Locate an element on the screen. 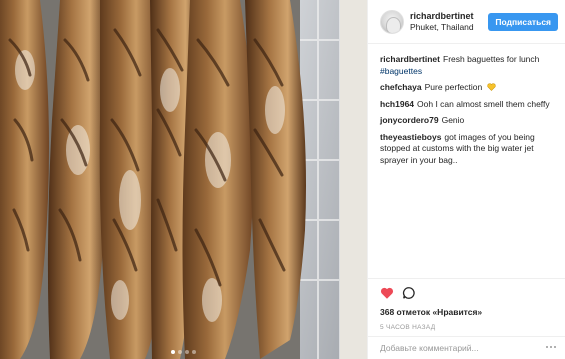  comment-username: theyeastieboys is located at coordinates (410, 137).